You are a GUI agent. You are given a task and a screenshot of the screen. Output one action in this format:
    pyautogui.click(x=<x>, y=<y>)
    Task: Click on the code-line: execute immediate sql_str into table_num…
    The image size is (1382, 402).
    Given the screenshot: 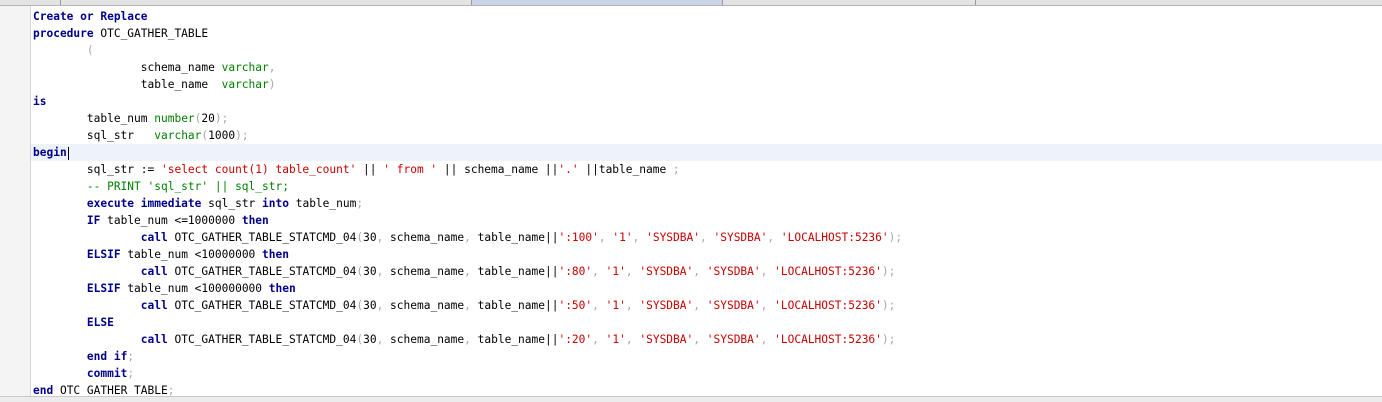 What is the action you would take?
    pyautogui.click(x=198, y=203)
    